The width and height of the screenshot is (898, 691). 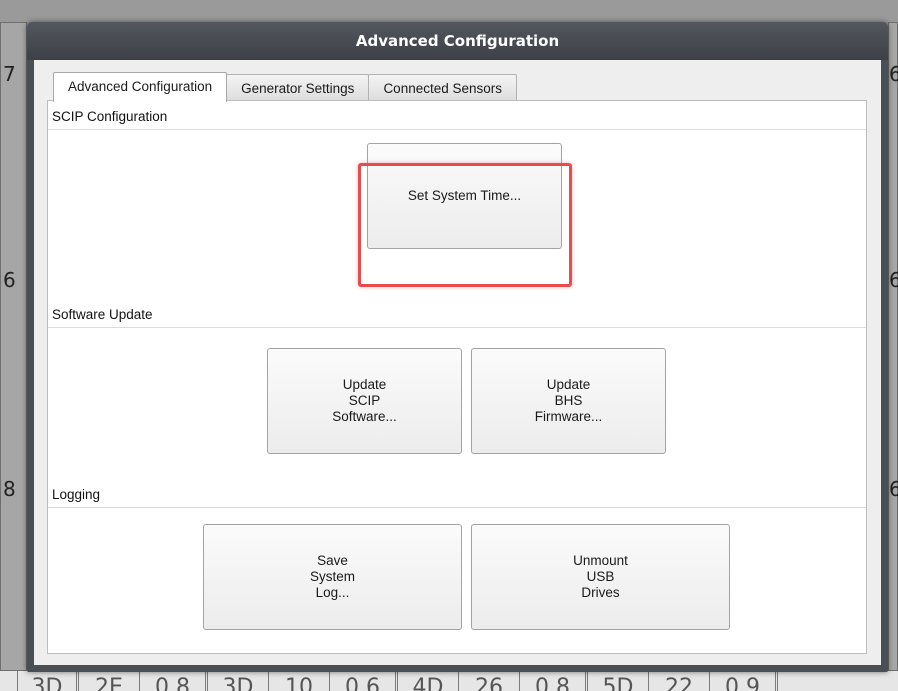 I want to click on software-update-label: Software Update, so click(x=102, y=314).